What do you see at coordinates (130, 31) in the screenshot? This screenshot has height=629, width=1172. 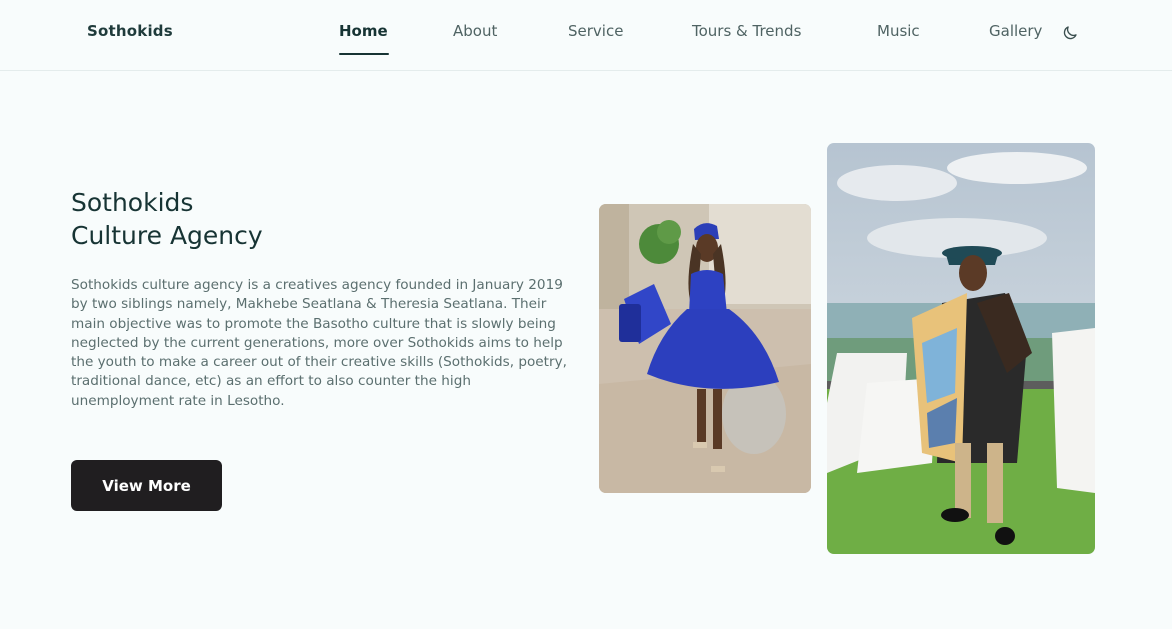 I see `brand-logo: Sothokids` at bounding box center [130, 31].